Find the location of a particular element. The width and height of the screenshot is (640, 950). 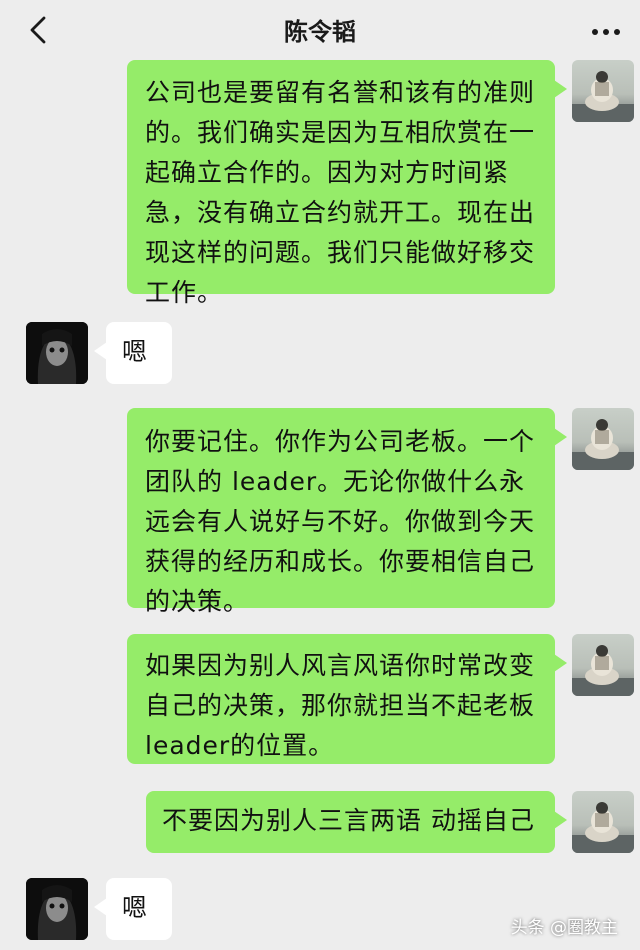

message-bubble-sent: 不要因为别人三言两语 动摇自己 is located at coordinates (356, 822).